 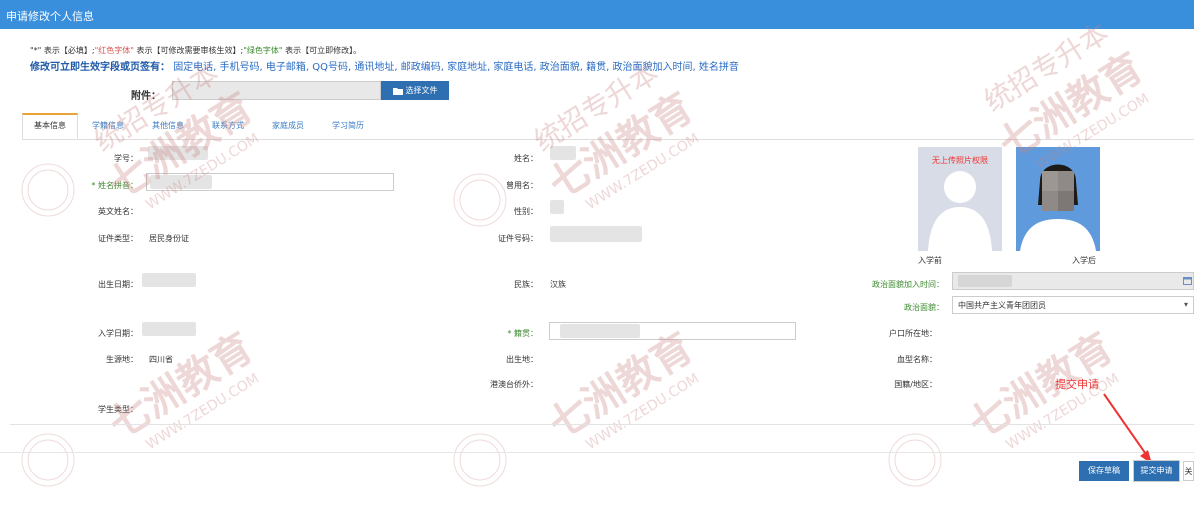 What do you see at coordinates (62, 50) in the screenshot?
I see `legend-required: "*" 表示【必填】;` at bounding box center [62, 50].